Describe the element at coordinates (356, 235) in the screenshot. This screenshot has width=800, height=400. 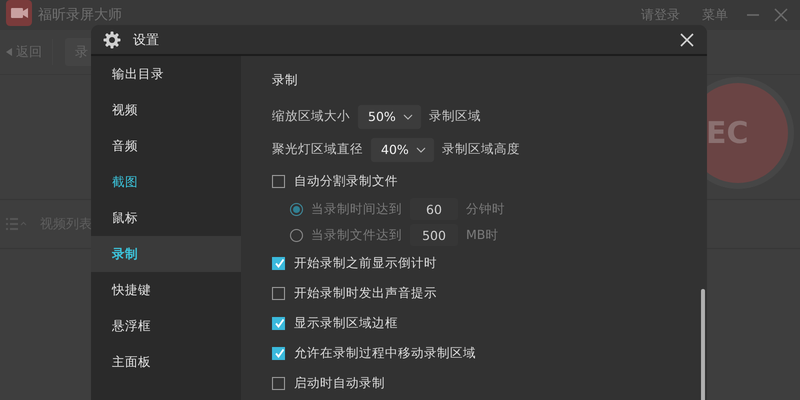
I see `radio-label: 当录制文件达到` at that location.